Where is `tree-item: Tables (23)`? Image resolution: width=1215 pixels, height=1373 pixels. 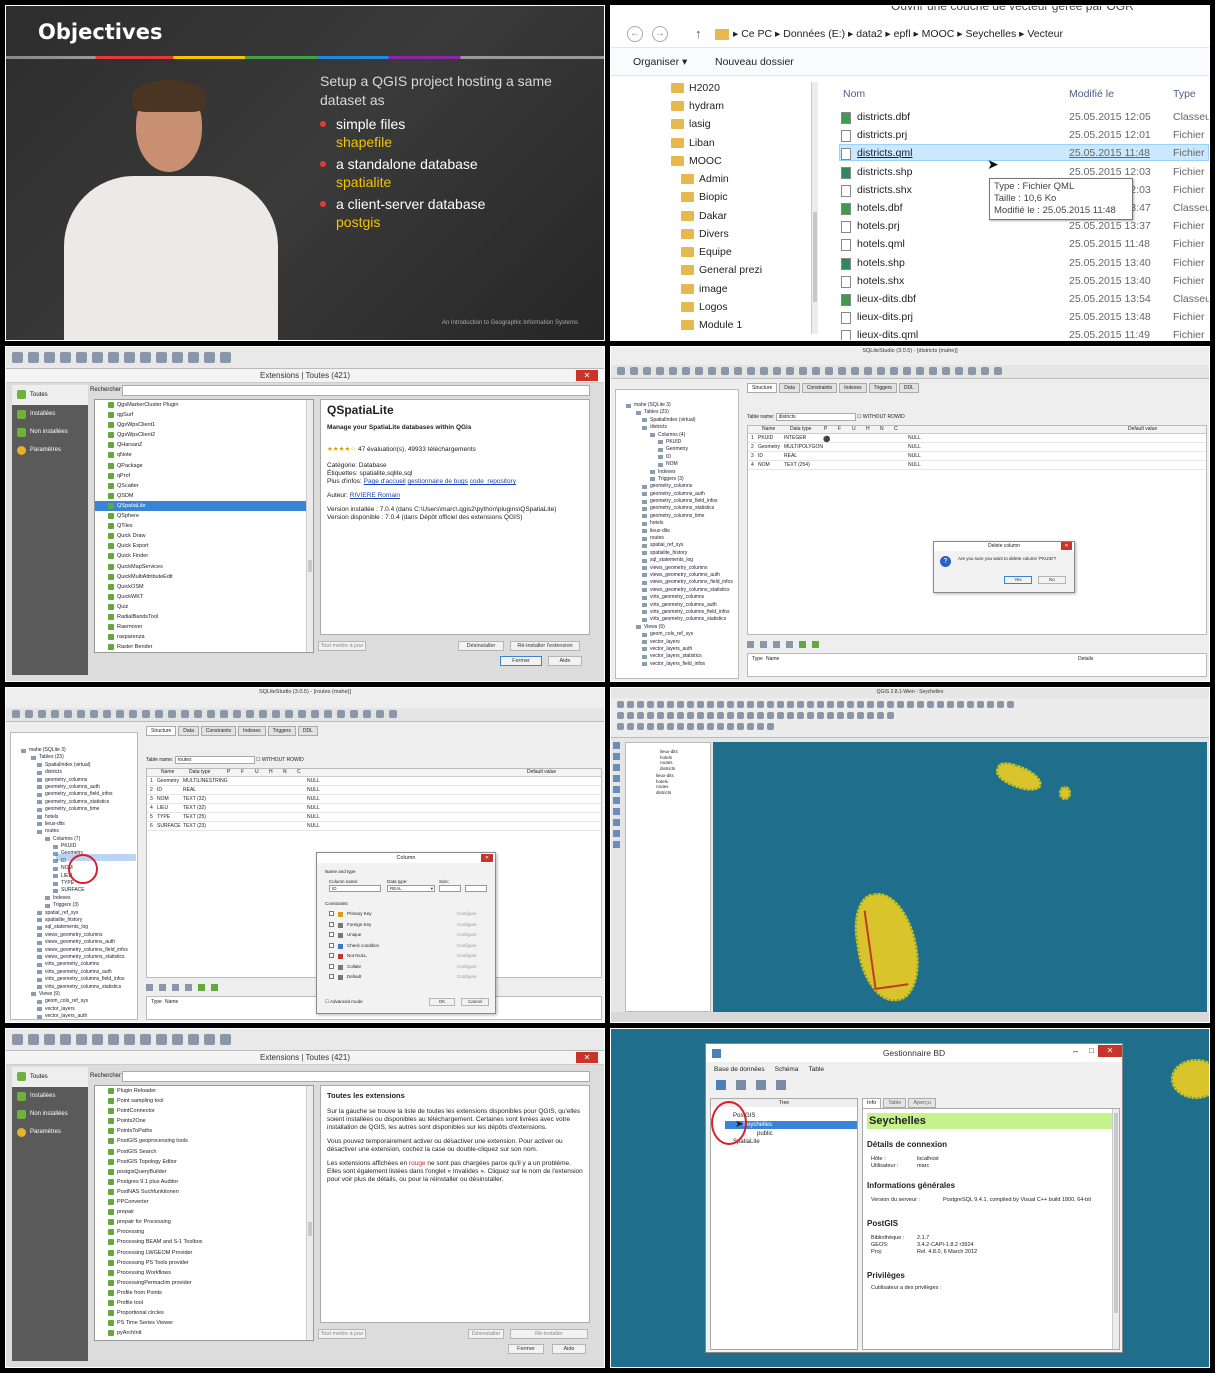
tree-item: Tables (23) is located at coordinates (84, 757).